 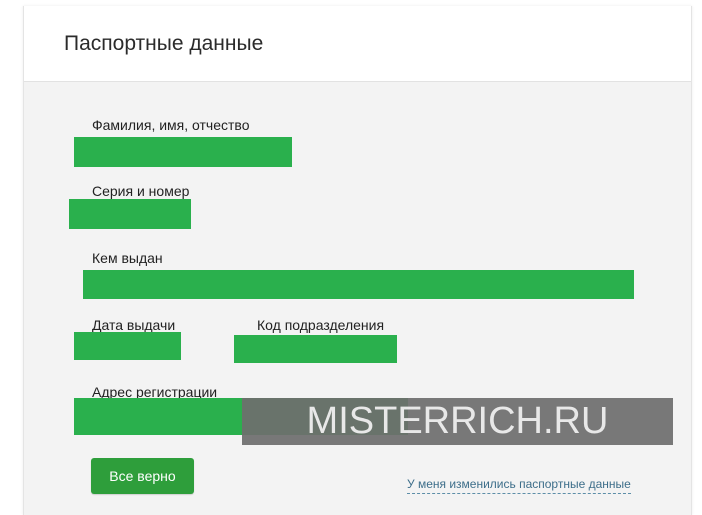 What do you see at coordinates (141, 191) in the screenshot?
I see `series-number-label: Серия и номер` at bounding box center [141, 191].